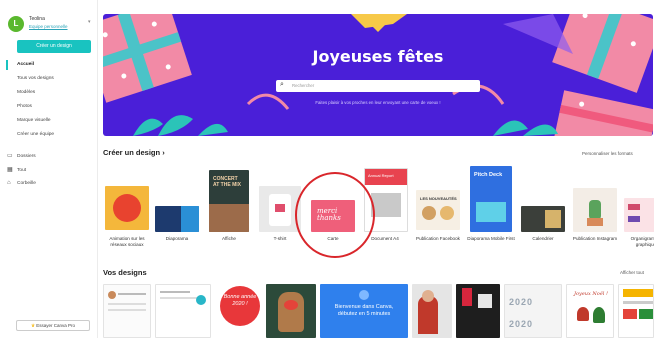  I want to click on sidebar-item-photos: Photos, so click(24, 106).